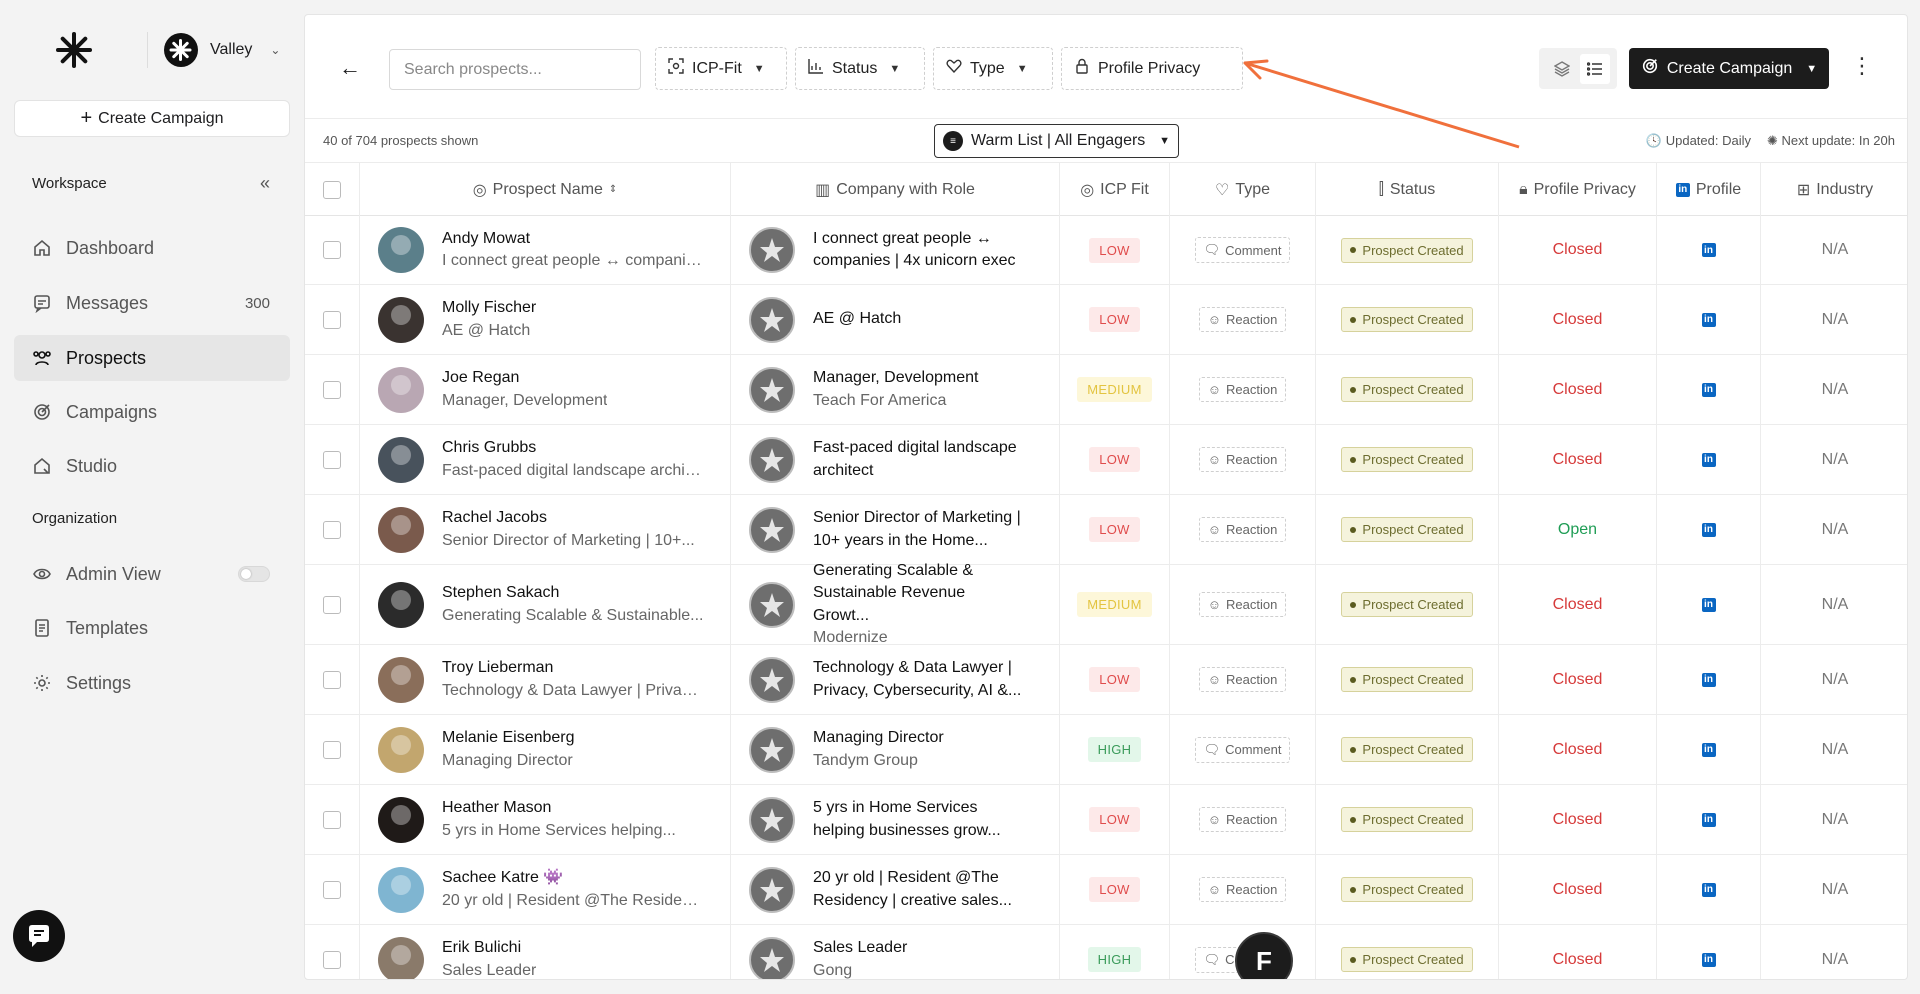 This screenshot has height=994, width=1920. Describe the element at coordinates (1834, 189) in the screenshot. I see `column-industry: ⊞ Industry` at that location.